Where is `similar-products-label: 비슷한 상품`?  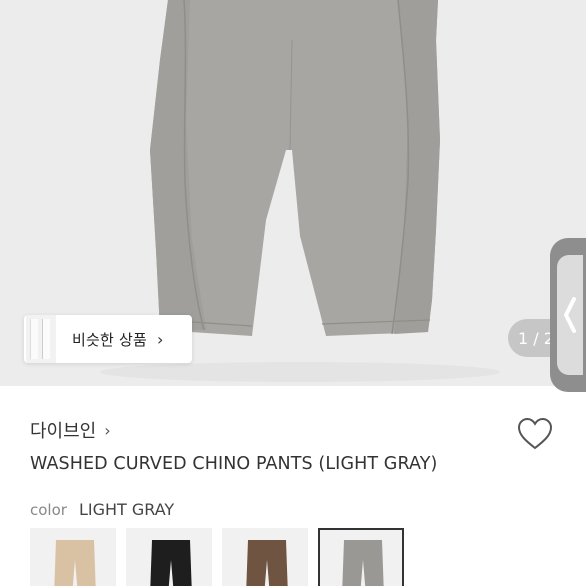 similar-products-label: 비슷한 상품 is located at coordinates (109, 339).